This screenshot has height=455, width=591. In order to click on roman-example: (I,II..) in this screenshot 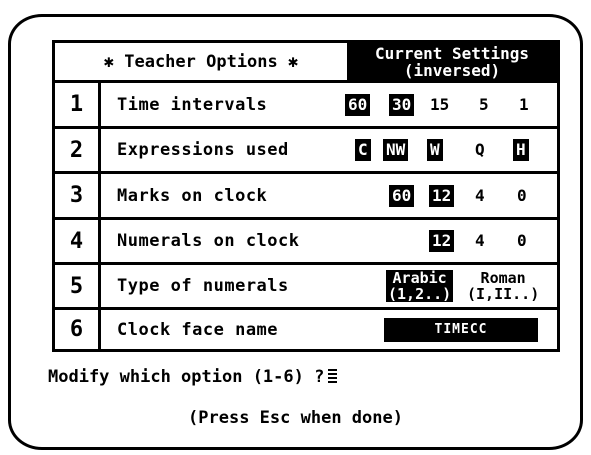, I will do `click(503, 294)`.